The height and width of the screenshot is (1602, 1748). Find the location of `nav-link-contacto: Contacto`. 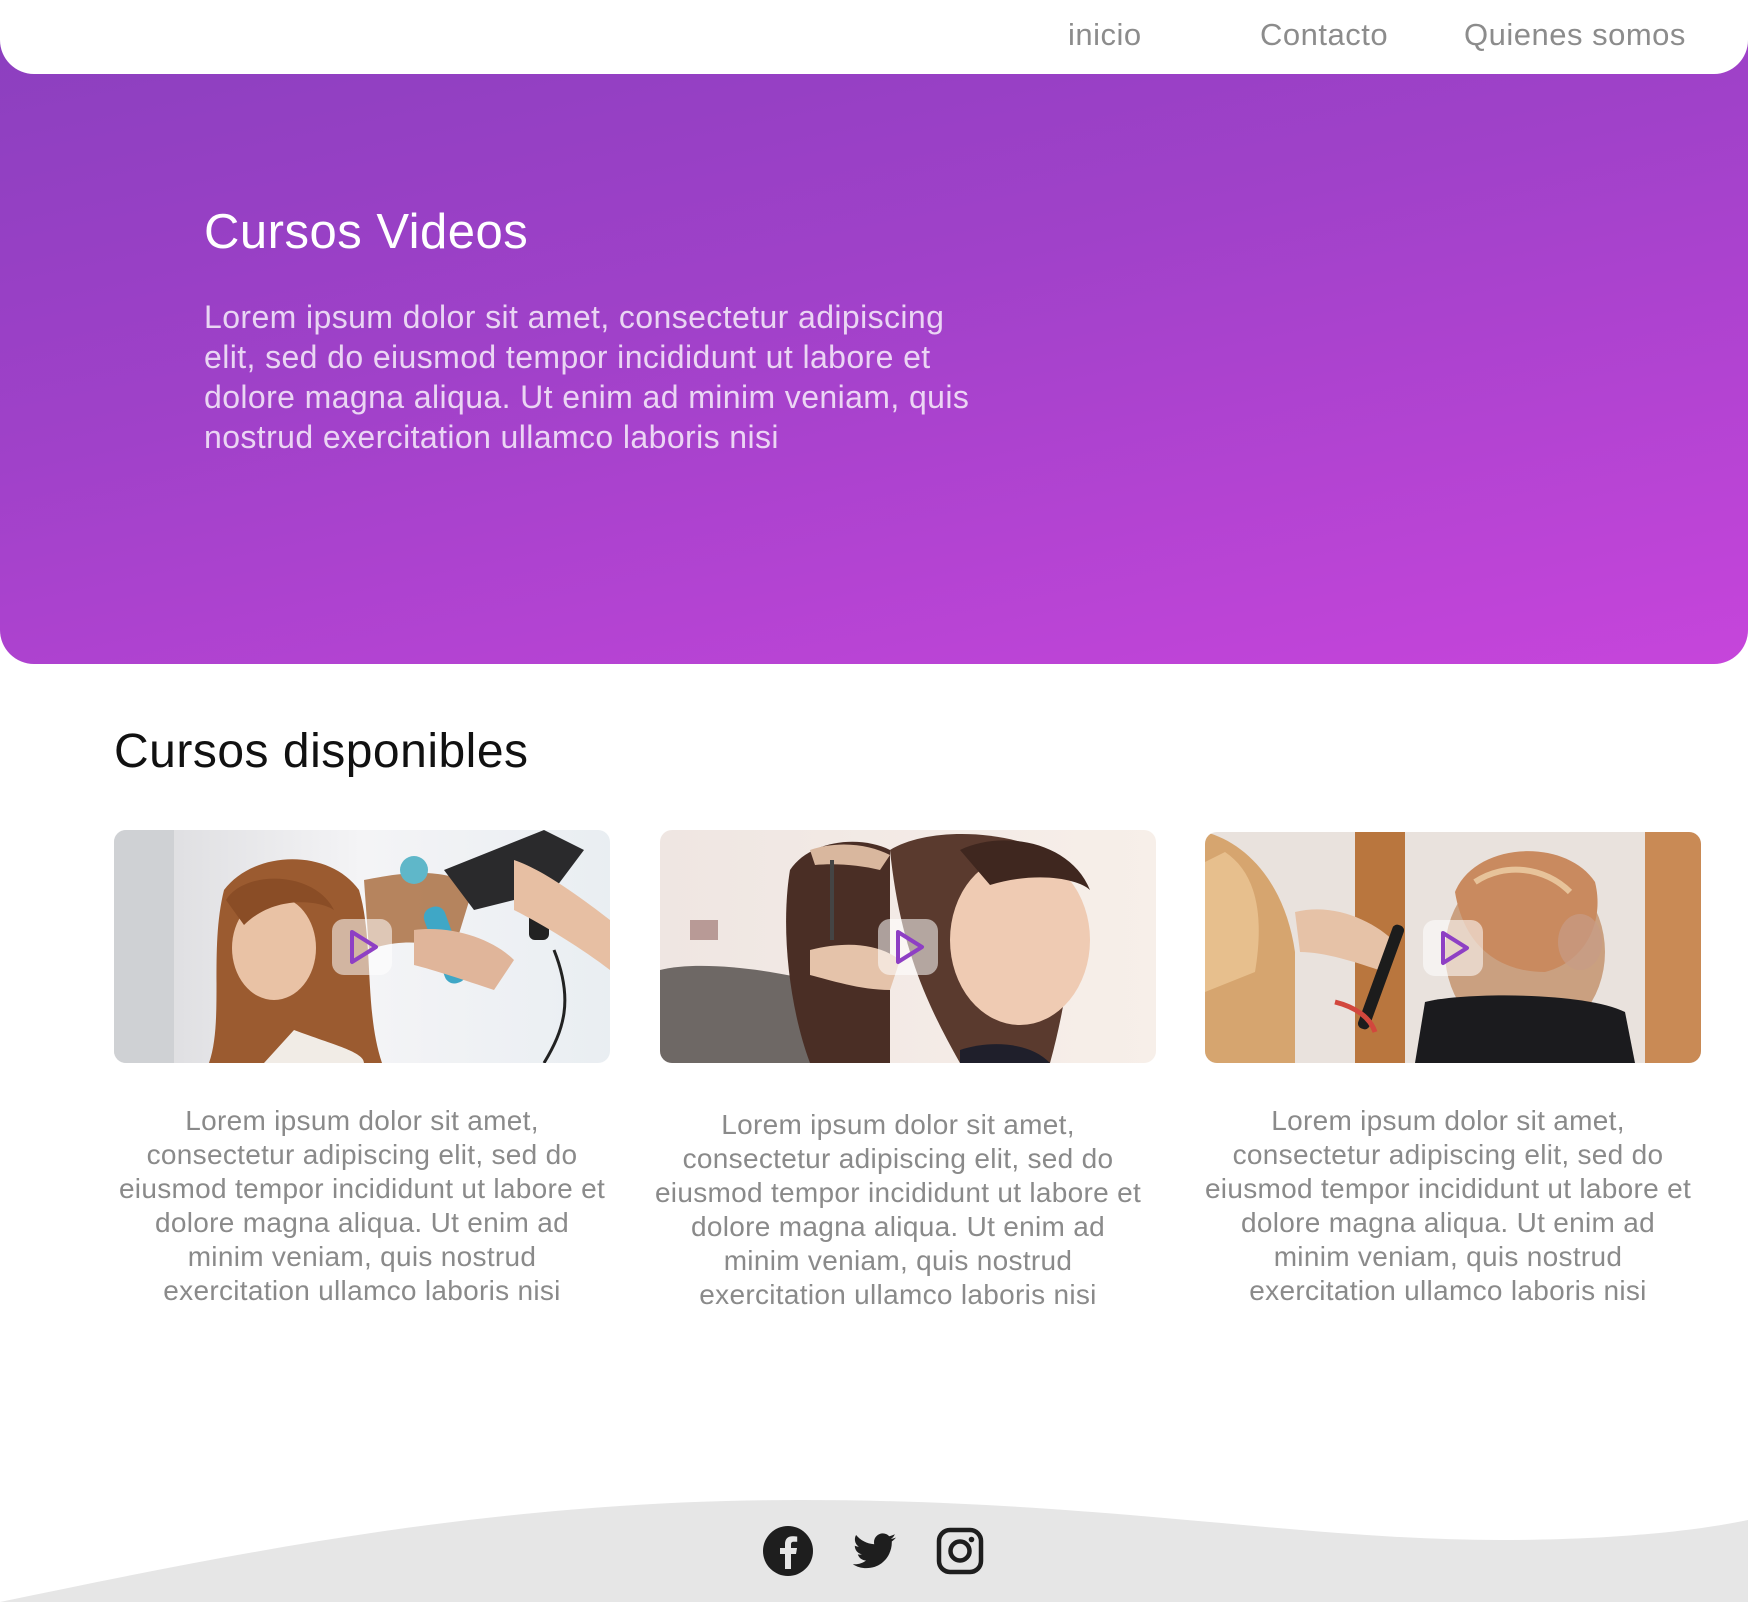

nav-link-contacto: Contacto is located at coordinates (1324, 35).